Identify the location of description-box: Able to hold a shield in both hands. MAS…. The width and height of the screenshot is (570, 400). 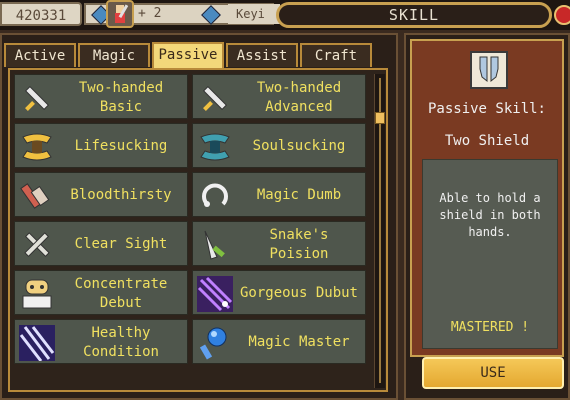
(490, 254).